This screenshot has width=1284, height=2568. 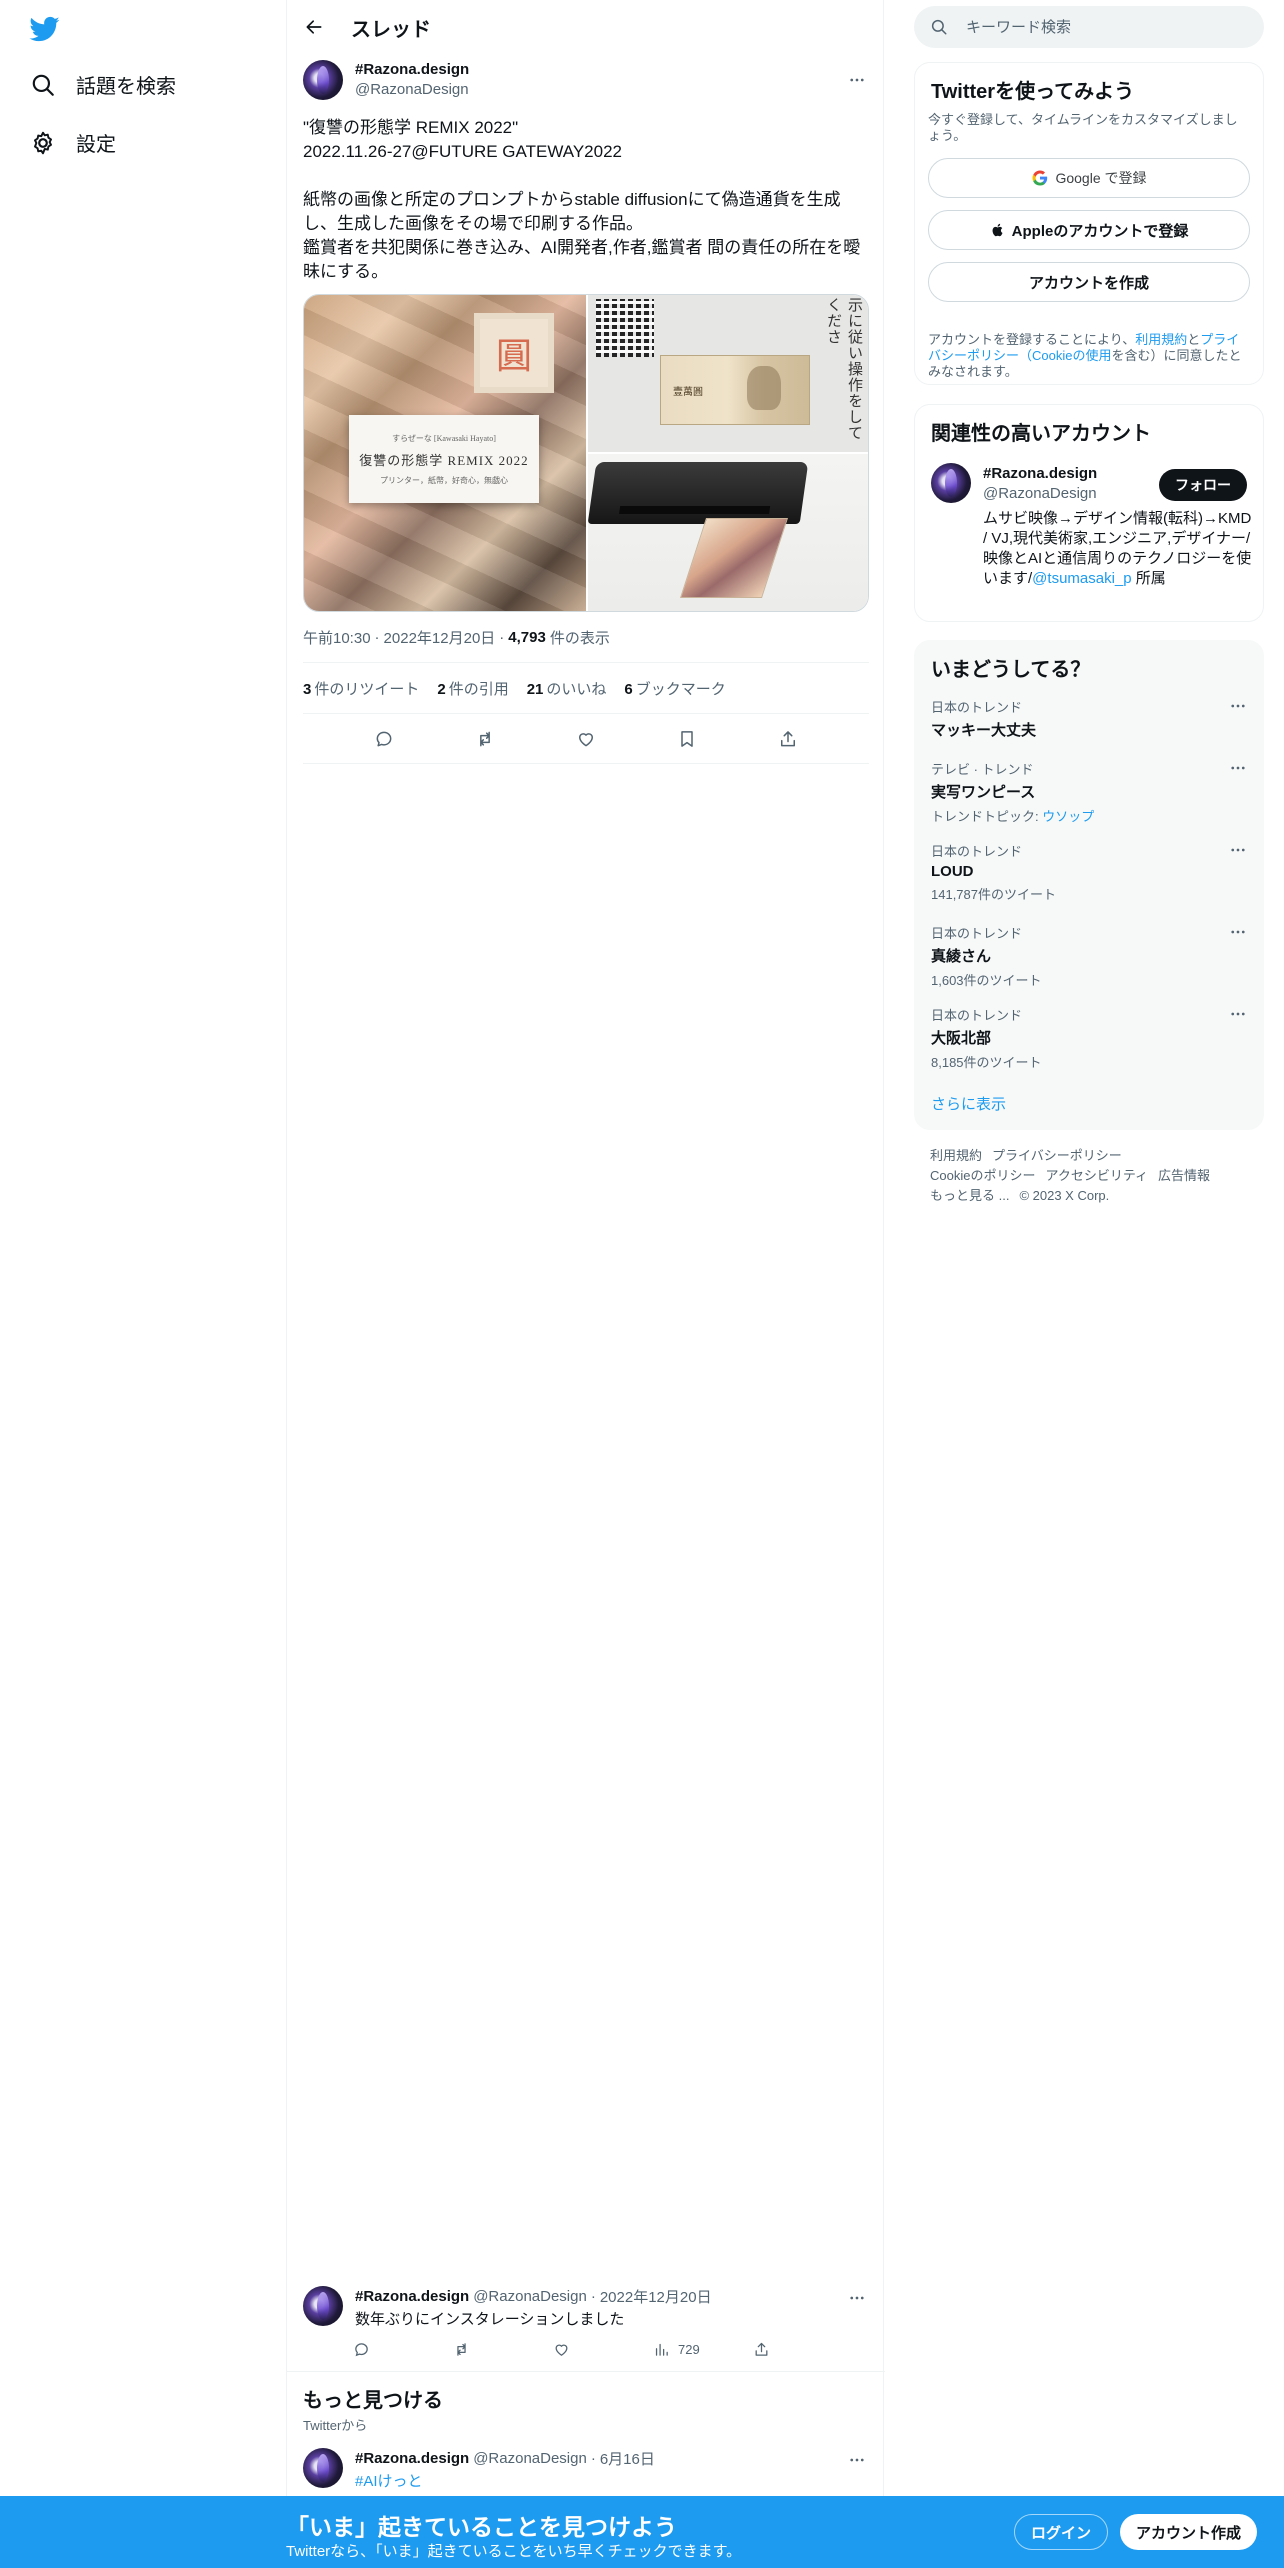 I want to click on tweet-header: #Razona.design @RazonaDesign · 6月16日, so click(x=505, y=2458).